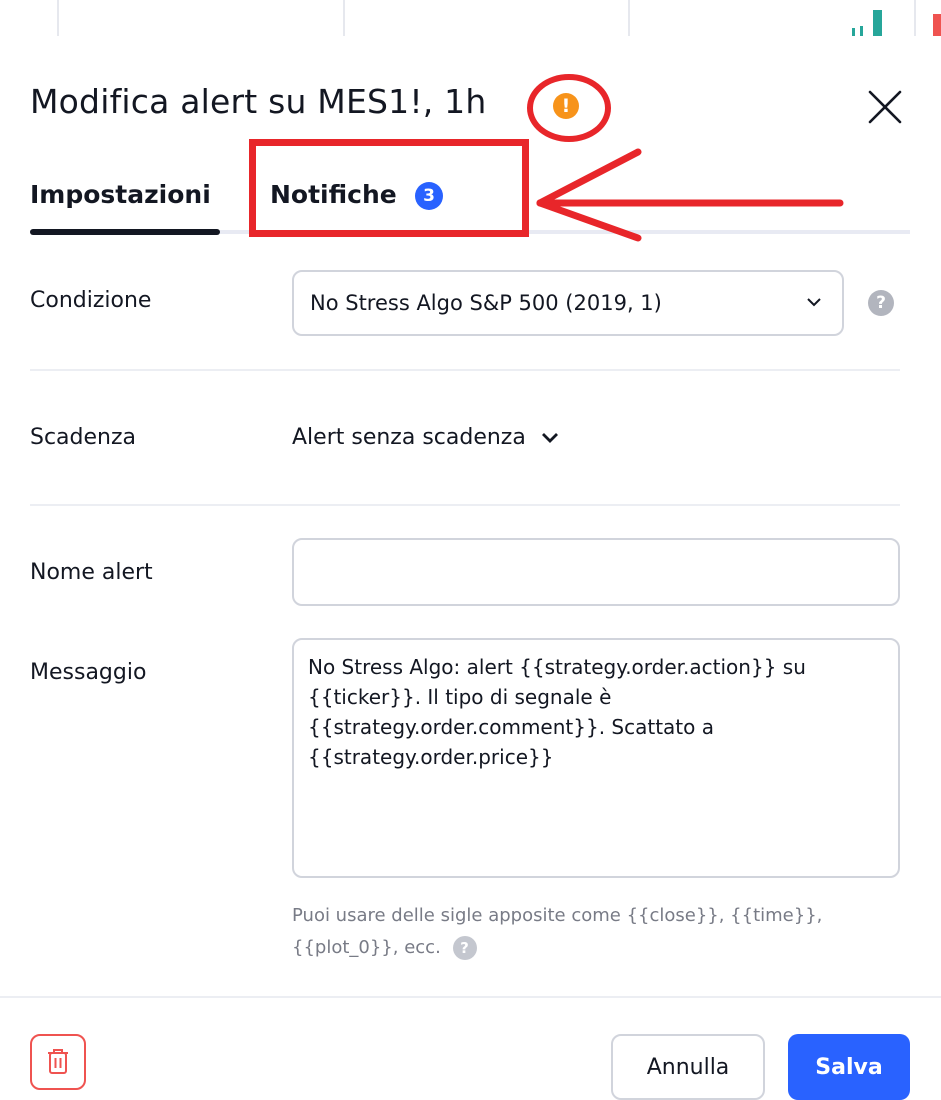 The width and height of the screenshot is (941, 1100). Describe the element at coordinates (486, 303) in the screenshot. I see `condition-select-value: No Stress Algo S&P 500 (2019, 1)` at that location.